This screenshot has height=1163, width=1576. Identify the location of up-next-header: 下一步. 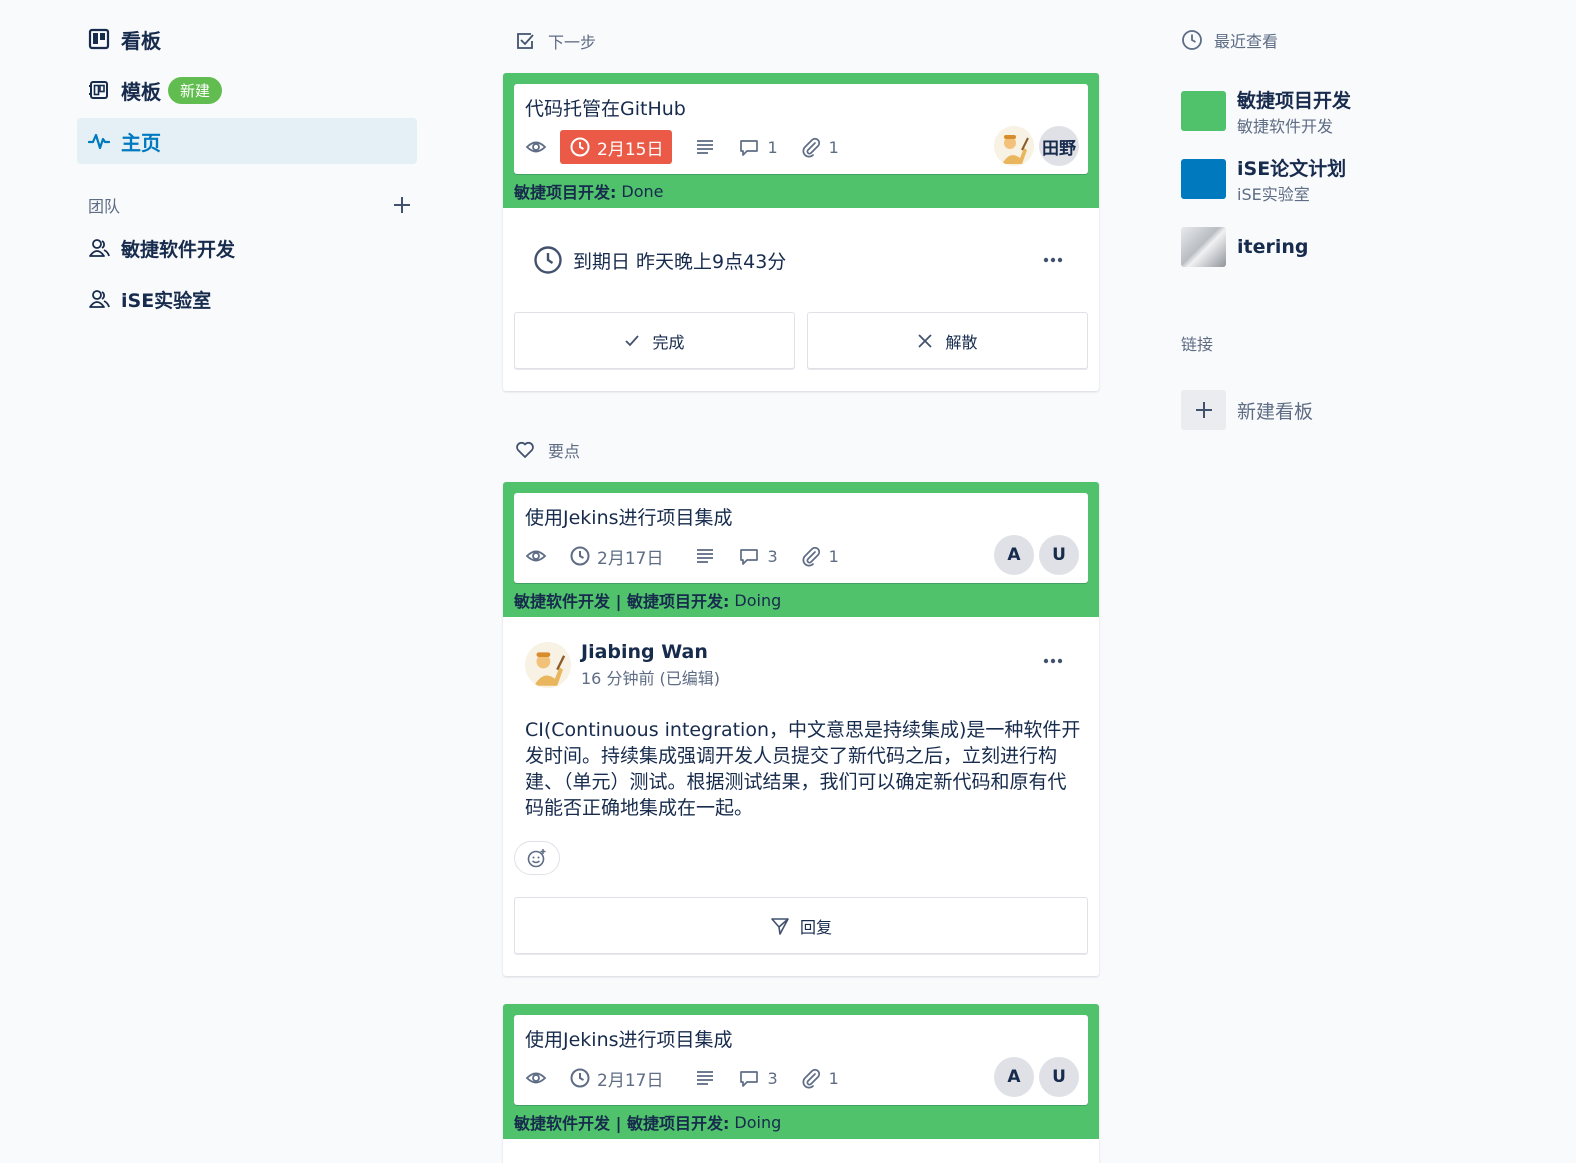
(555, 41).